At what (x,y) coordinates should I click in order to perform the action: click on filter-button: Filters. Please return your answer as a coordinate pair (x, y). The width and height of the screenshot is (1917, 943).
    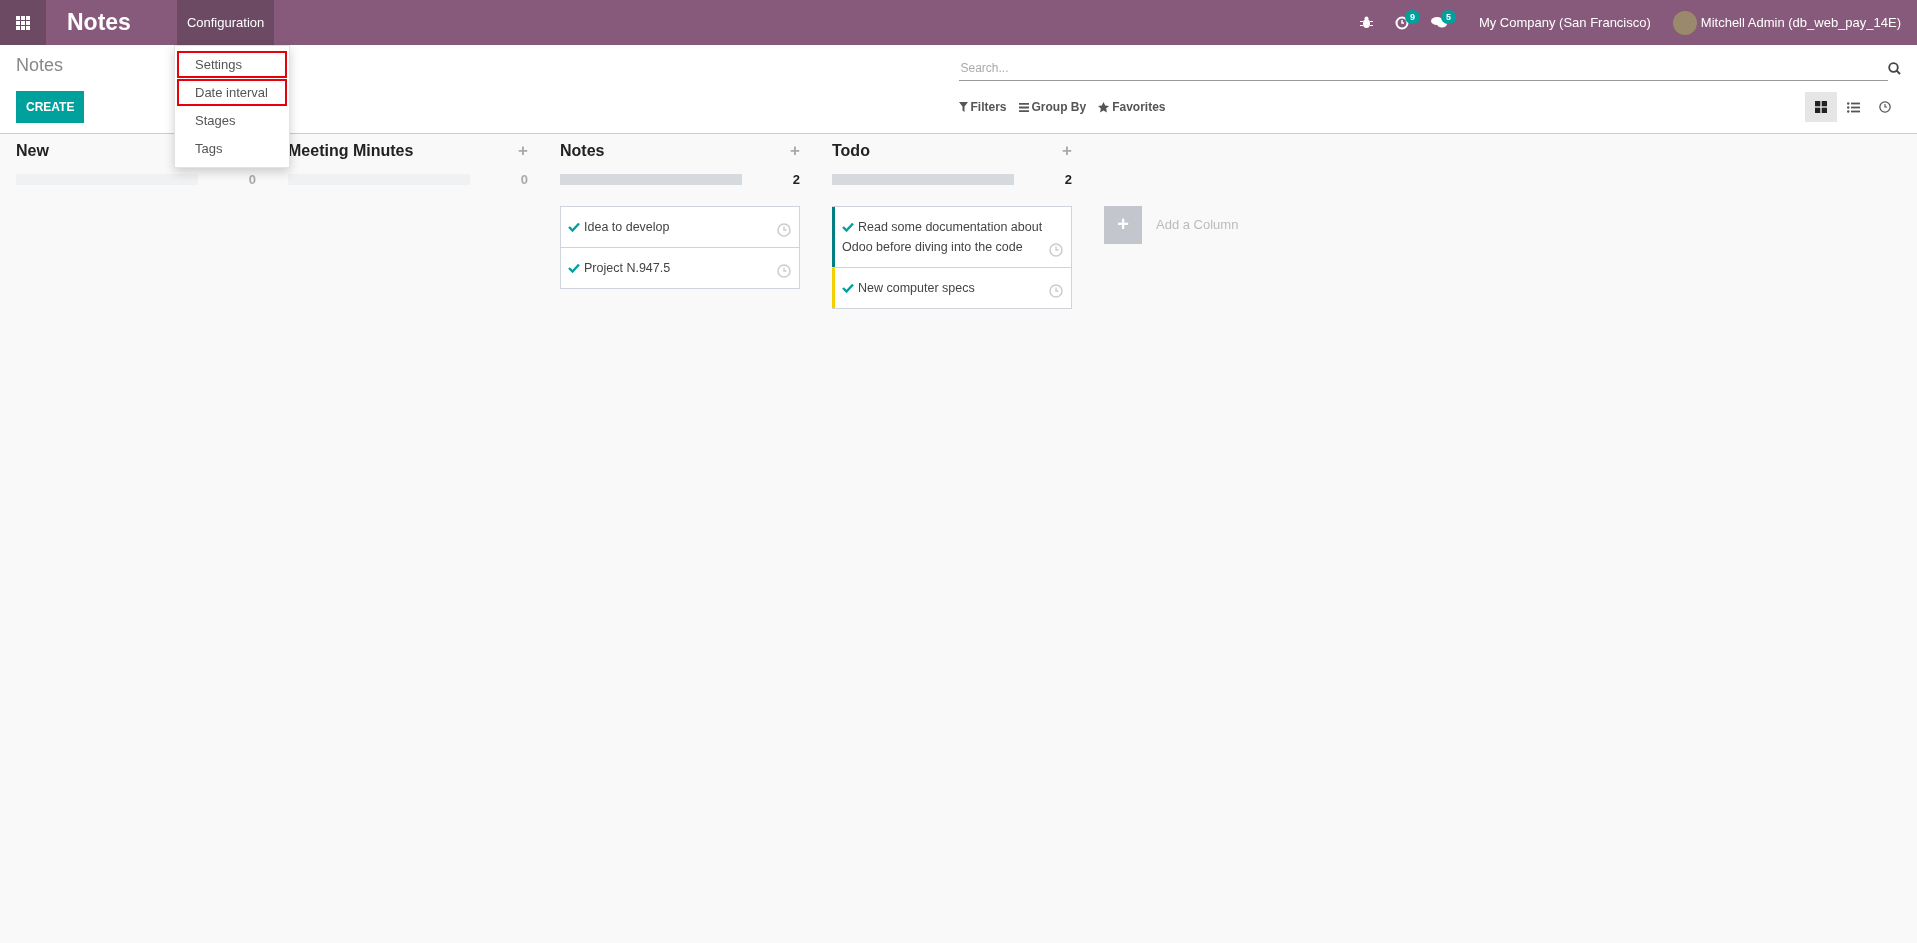
    Looking at the image, I should click on (982, 107).